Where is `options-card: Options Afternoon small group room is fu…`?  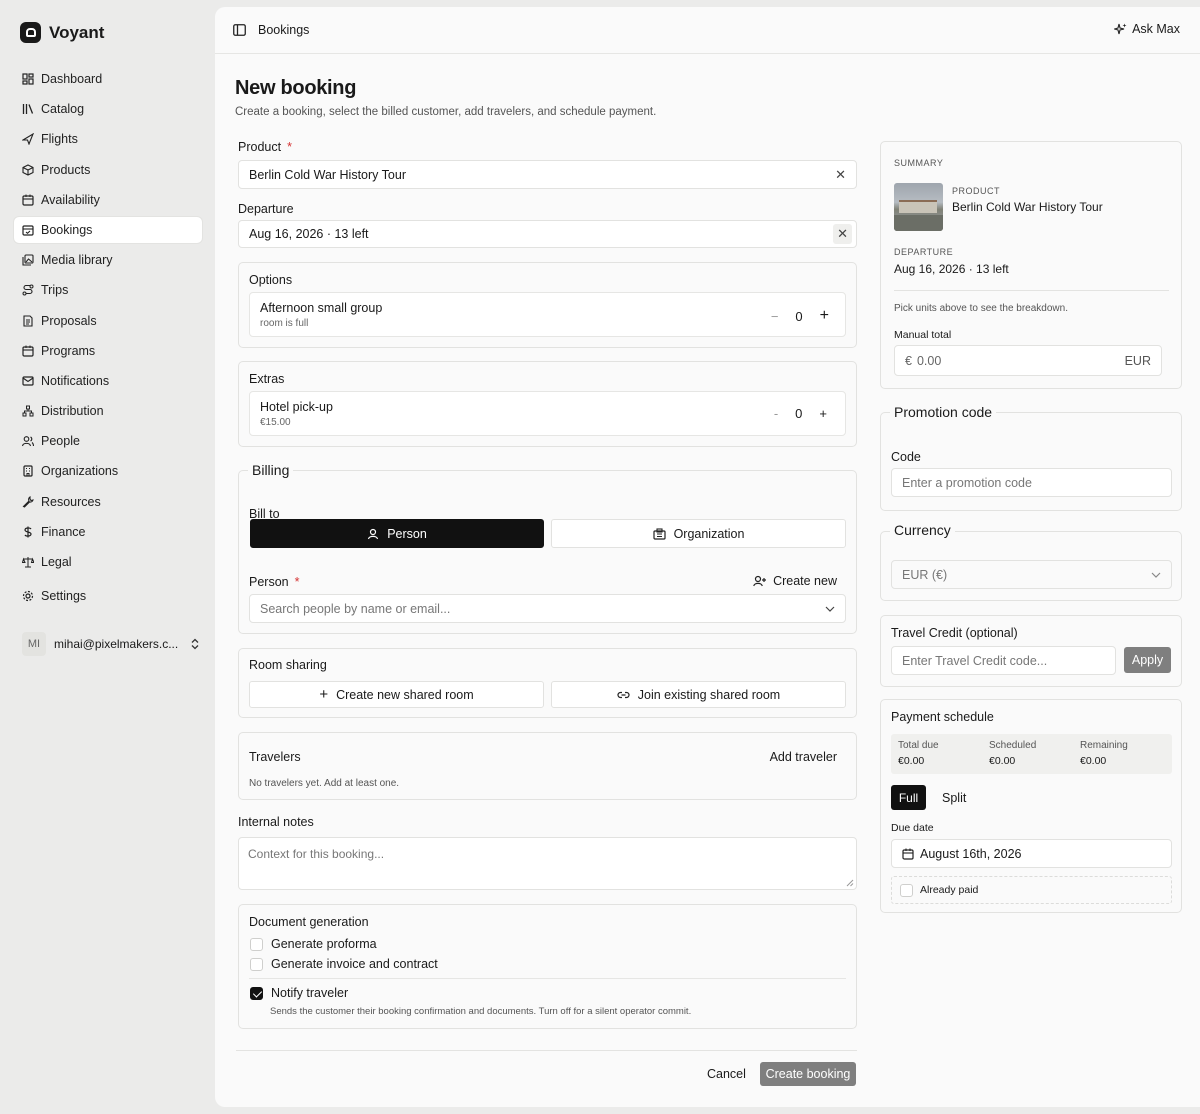 options-card: Options Afternoon small group room is fu… is located at coordinates (547, 305).